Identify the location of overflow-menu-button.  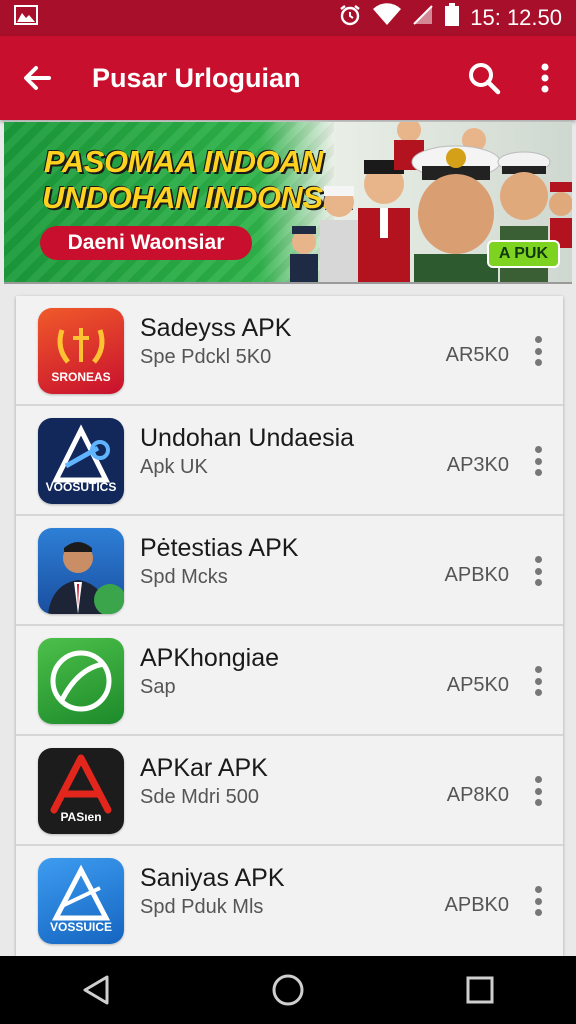
(545, 78).